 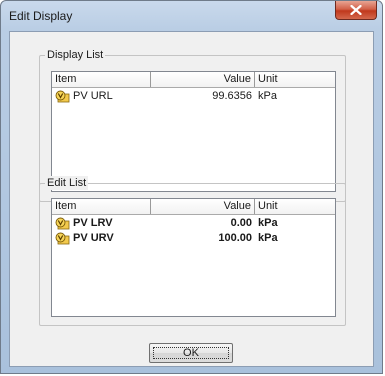 What do you see at coordinates (93, 96) in the screenshot?
I see `display-item-name: PV URL` at bounding box center [93, 96].